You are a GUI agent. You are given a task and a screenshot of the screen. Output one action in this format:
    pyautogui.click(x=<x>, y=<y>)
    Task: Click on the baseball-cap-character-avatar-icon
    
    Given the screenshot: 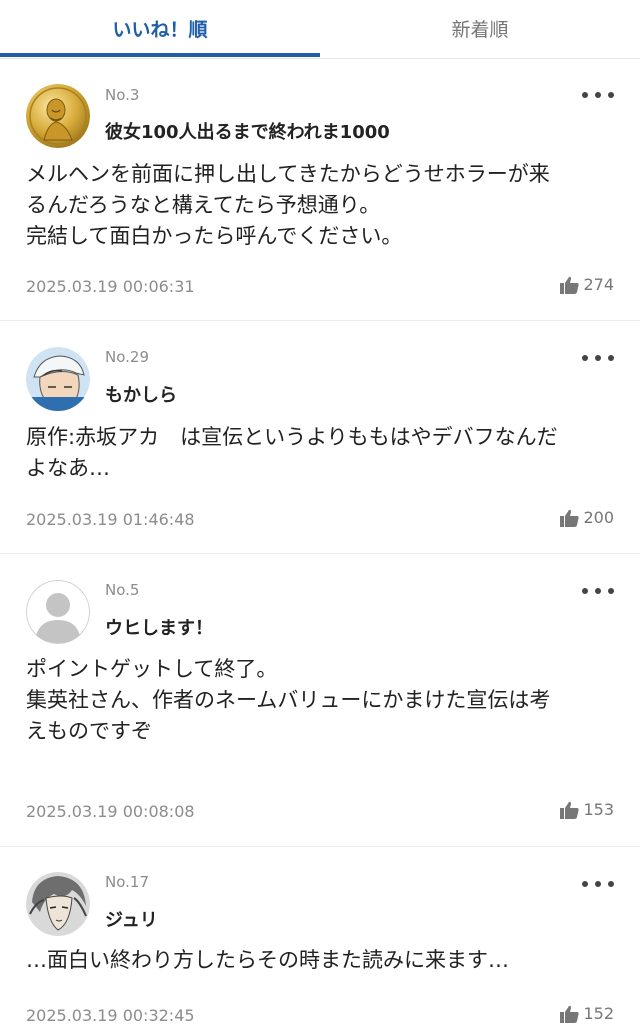 What is the action you would take?
    pyautogui.click(x=58, y=379)
    